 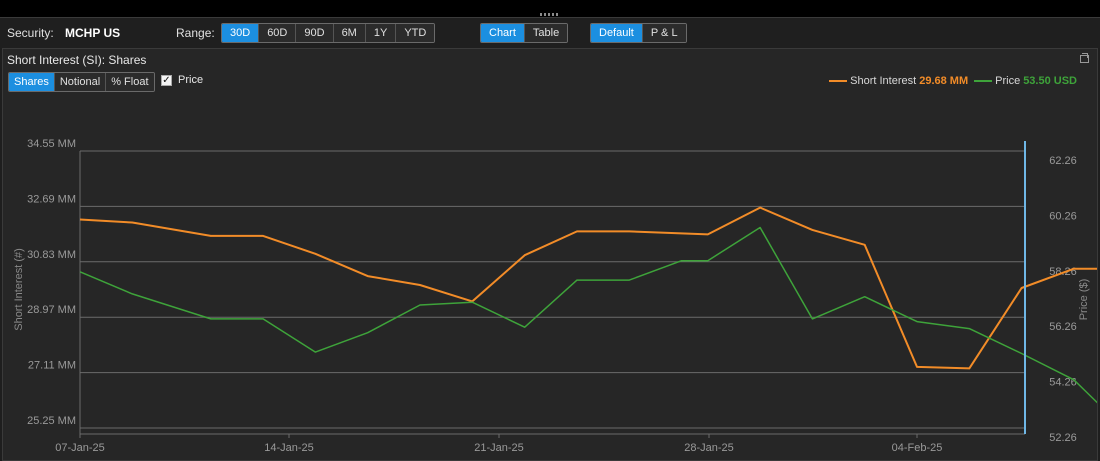 I want to click on window-top-bar, so click(x=550, y=9).